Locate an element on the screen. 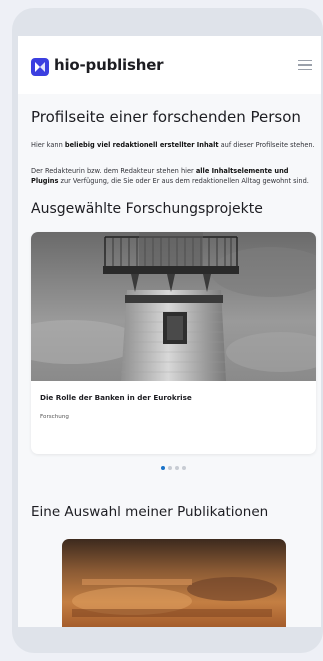 This screenshot has height=661, width=323. site-header: hio-publisher is located at coordinates (169, 65).